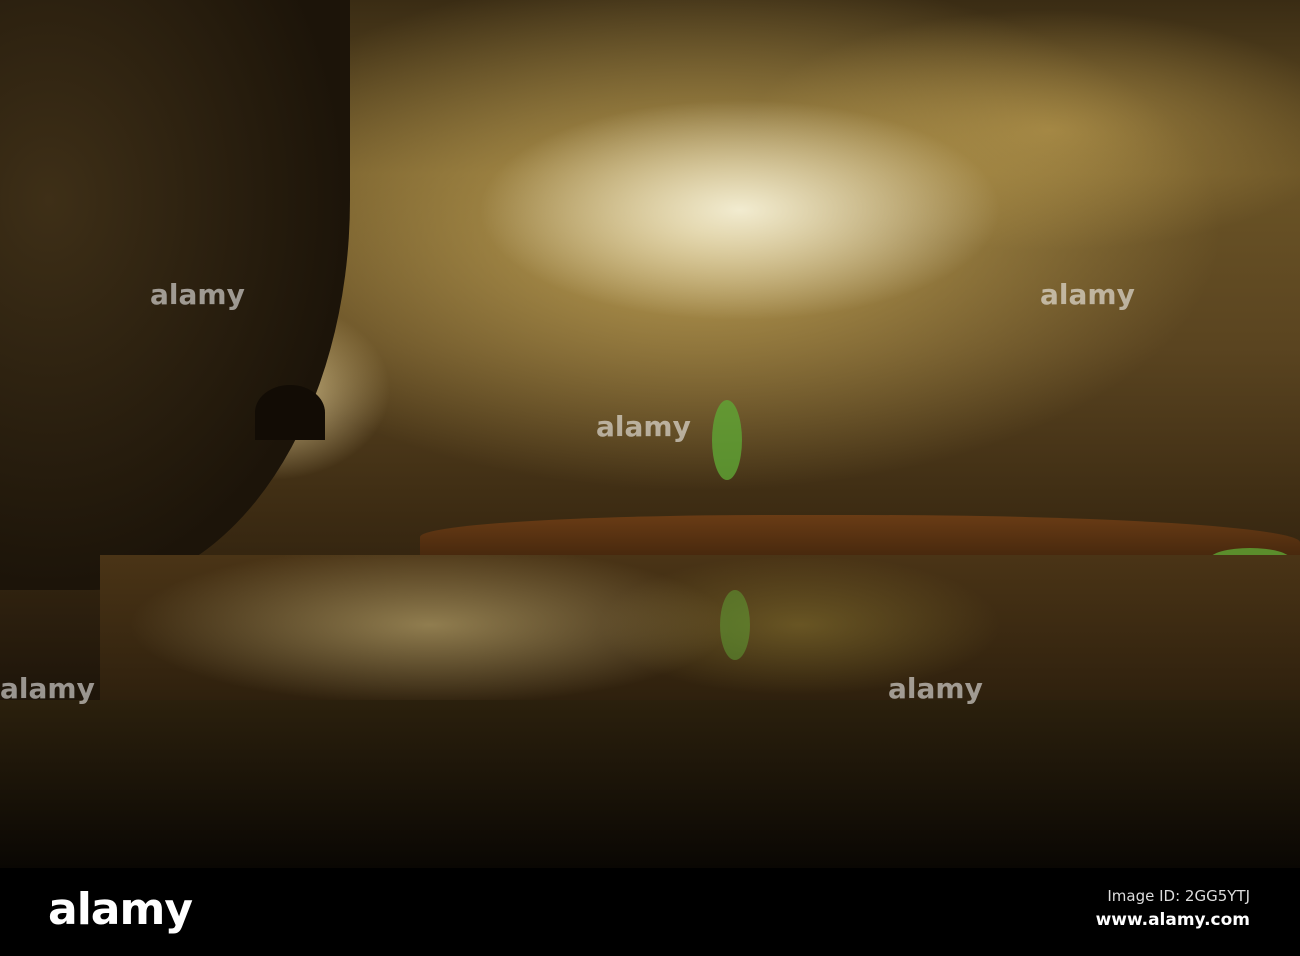 The image size is (1300, 956). I want to click on tunnel-opening, so click(290, 412).